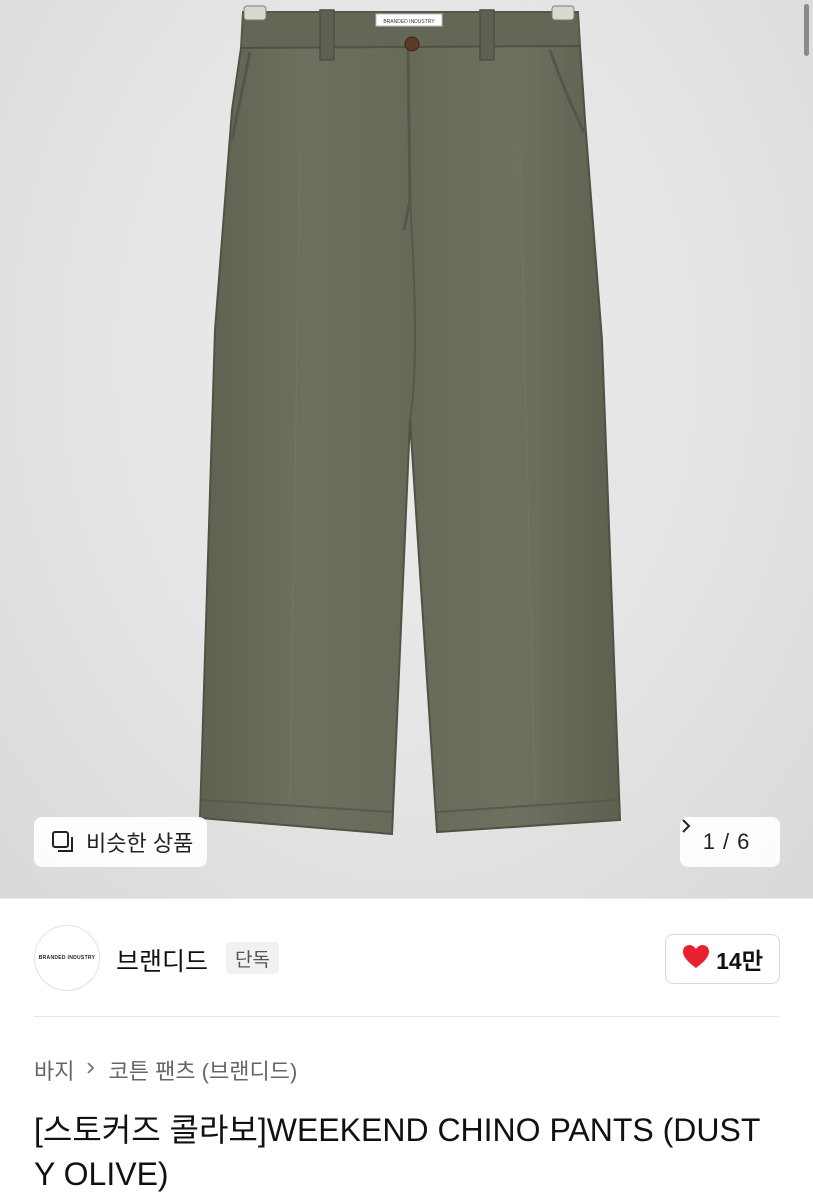  What do you see at coordinates (252, 958) in the screenshot?
I see `exclusive-badge: 단독` at bounding box center [252, 958].